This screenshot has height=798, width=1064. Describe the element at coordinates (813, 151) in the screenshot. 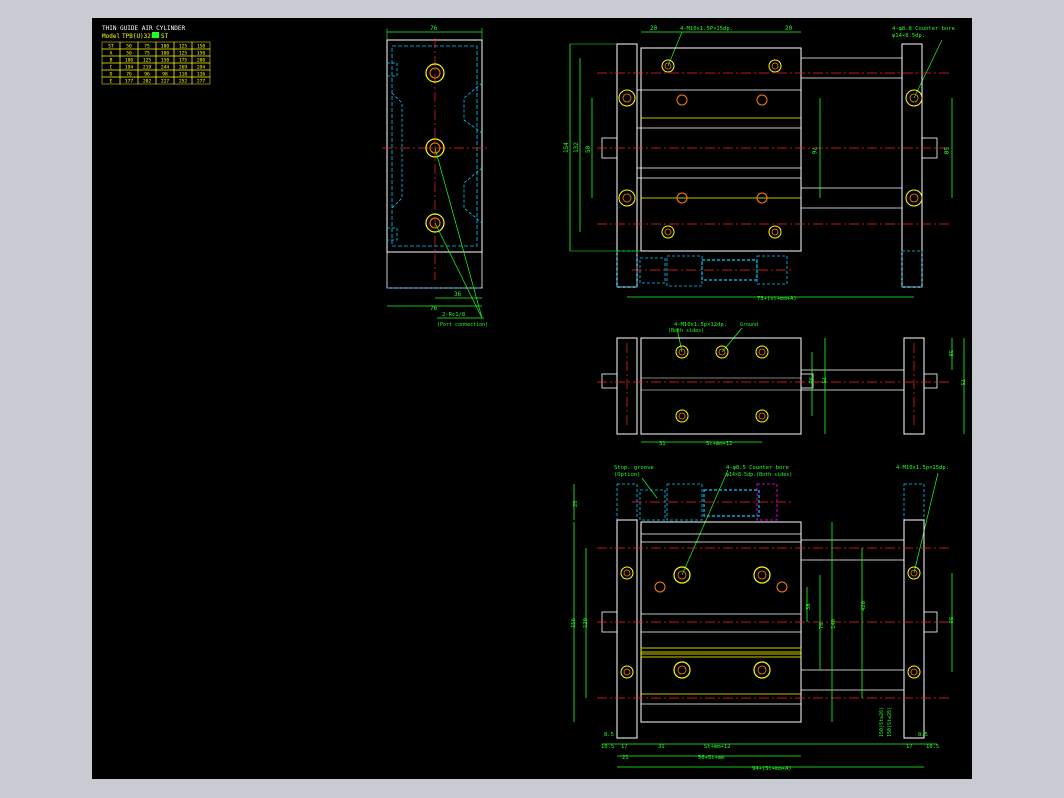

I see `top-dim-76: 76` at that location.